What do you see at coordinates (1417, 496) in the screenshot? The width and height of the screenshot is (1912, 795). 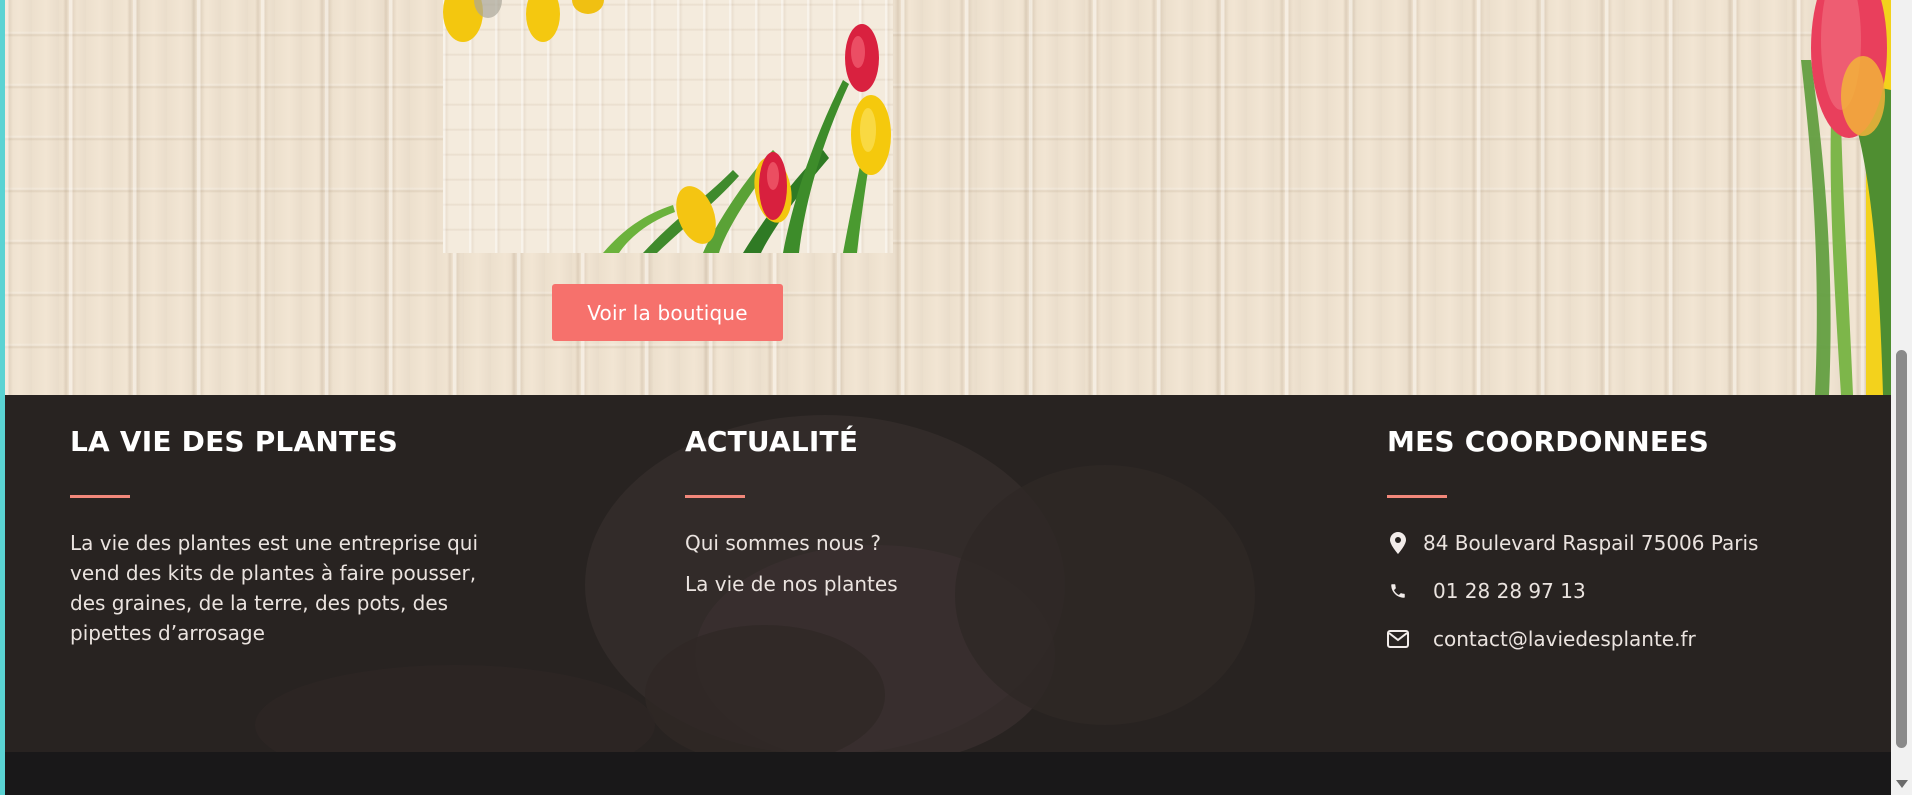 I see `contact-title-underline` at bounding box center [1417, 496].